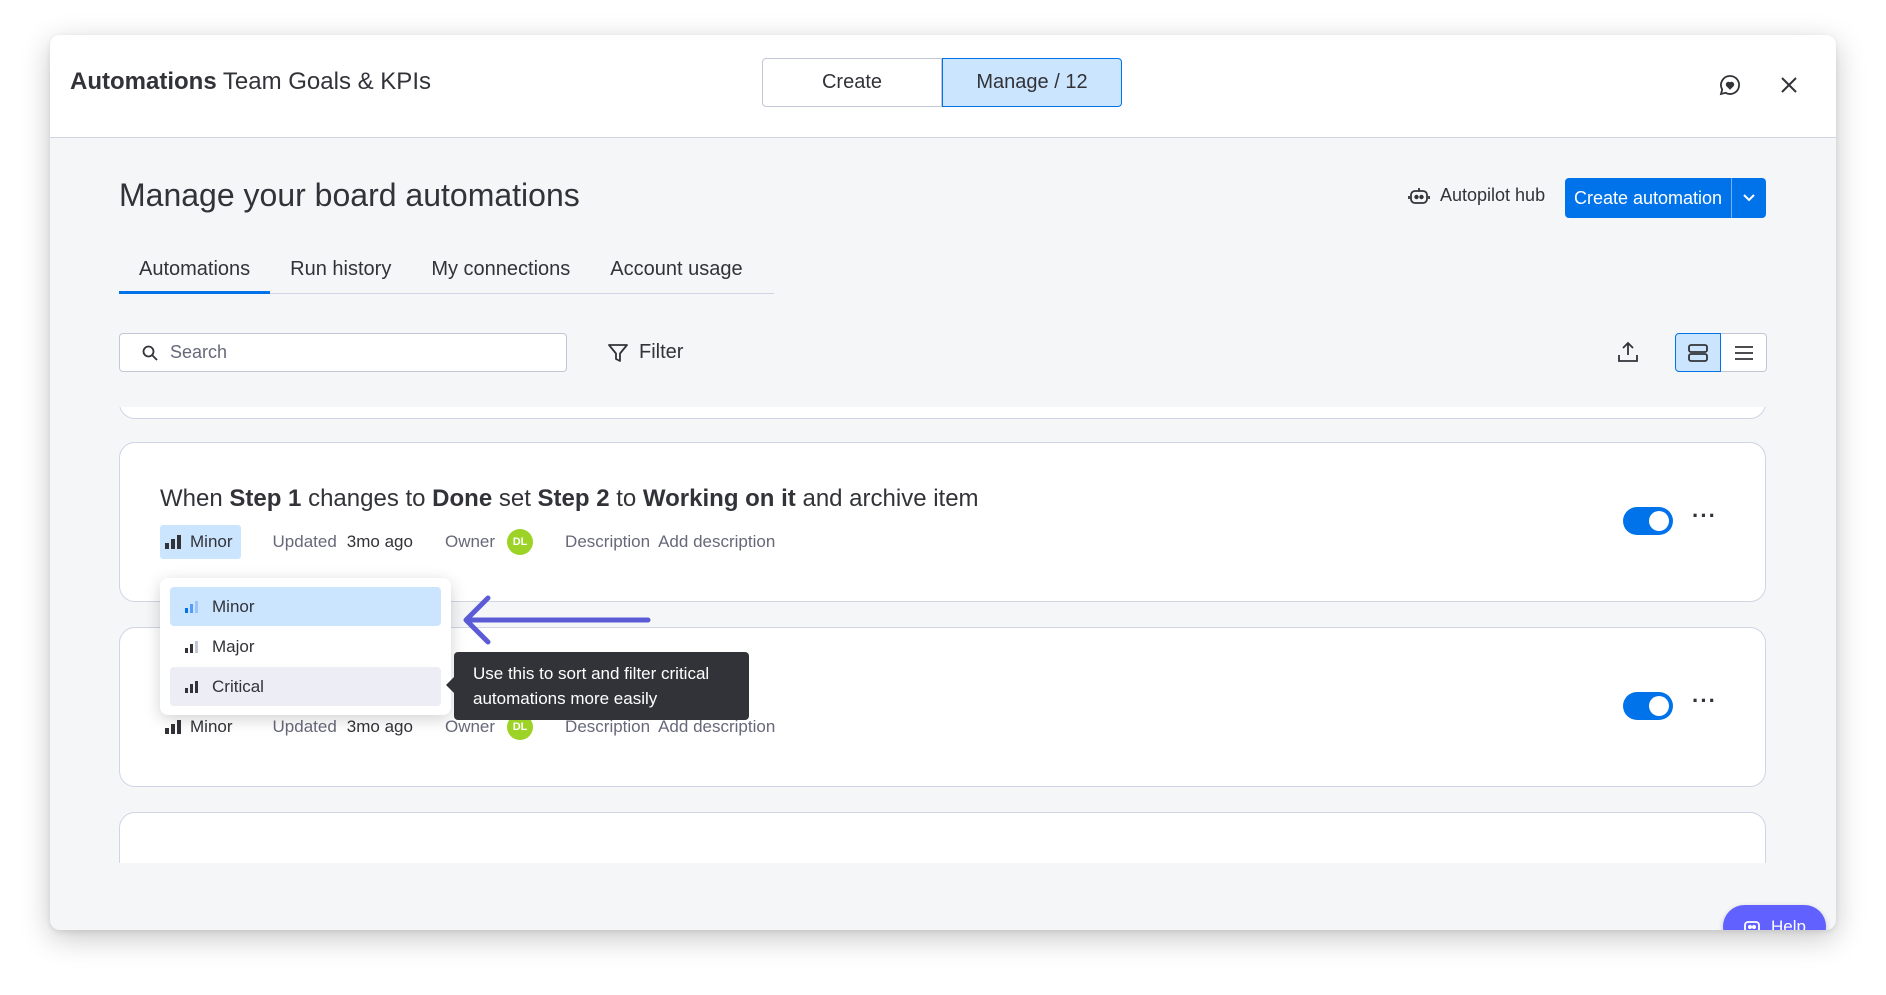  I want to click on recipe-token: Done, so click(462, 498).